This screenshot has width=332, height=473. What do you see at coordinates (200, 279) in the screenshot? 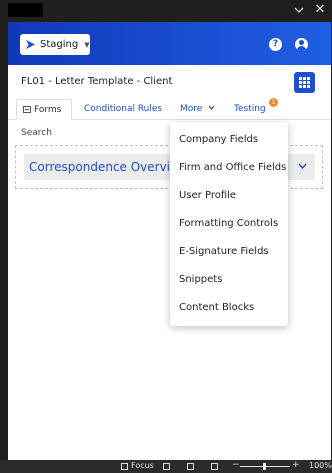
I see `menu-item-snippets: Snippets` at bounding box center [200, 279].